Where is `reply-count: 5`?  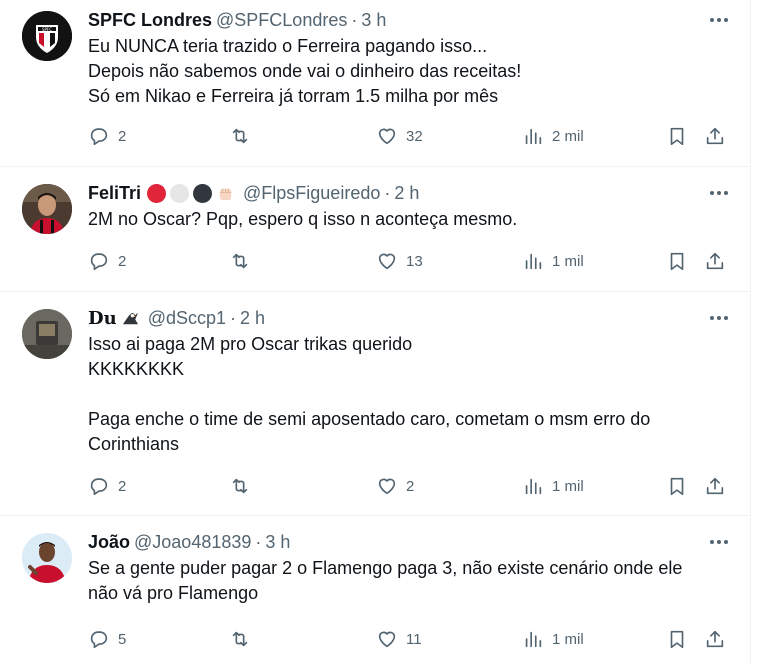
reply-count: 5 is located at coordinates (122, 639).